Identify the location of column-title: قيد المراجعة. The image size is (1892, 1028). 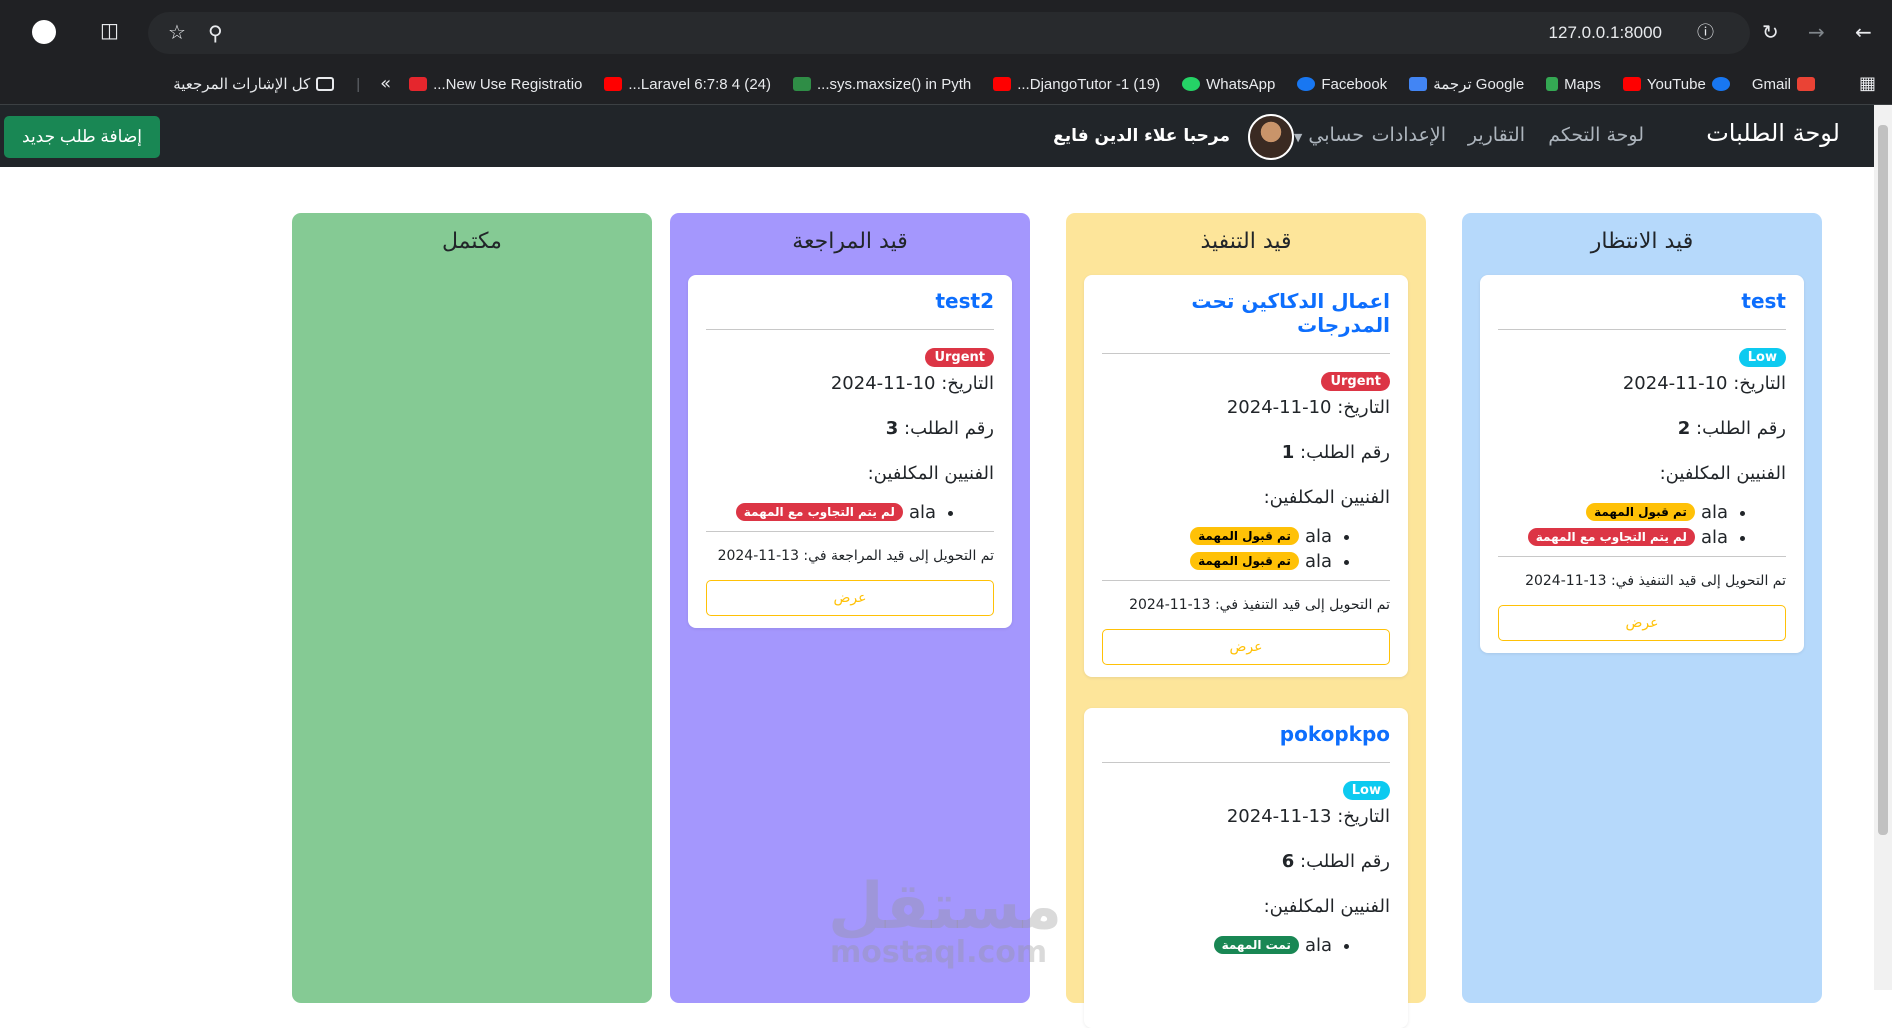
(850, 241).